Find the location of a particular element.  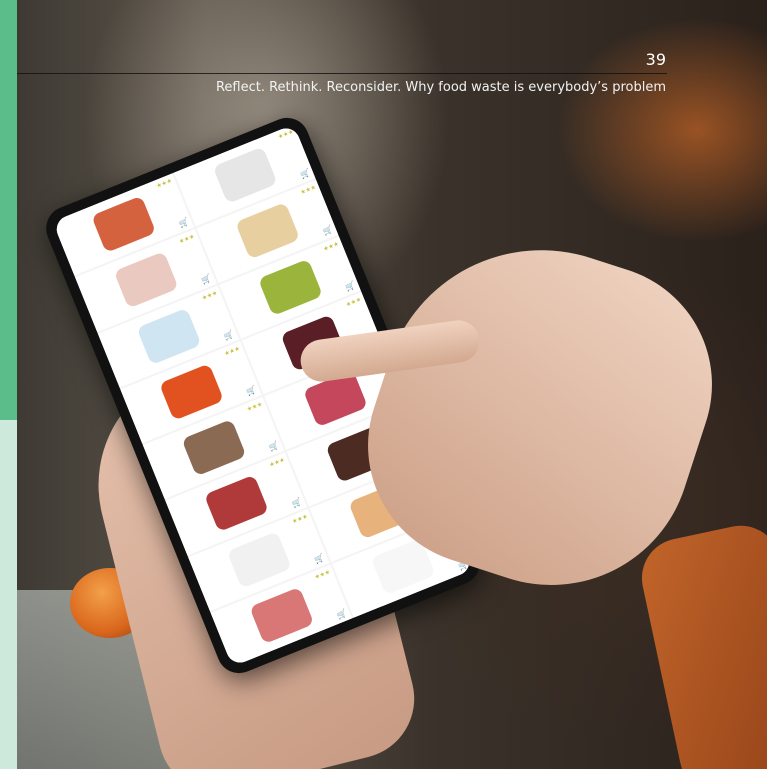

olives-icon is located at coordinates (290, 287).